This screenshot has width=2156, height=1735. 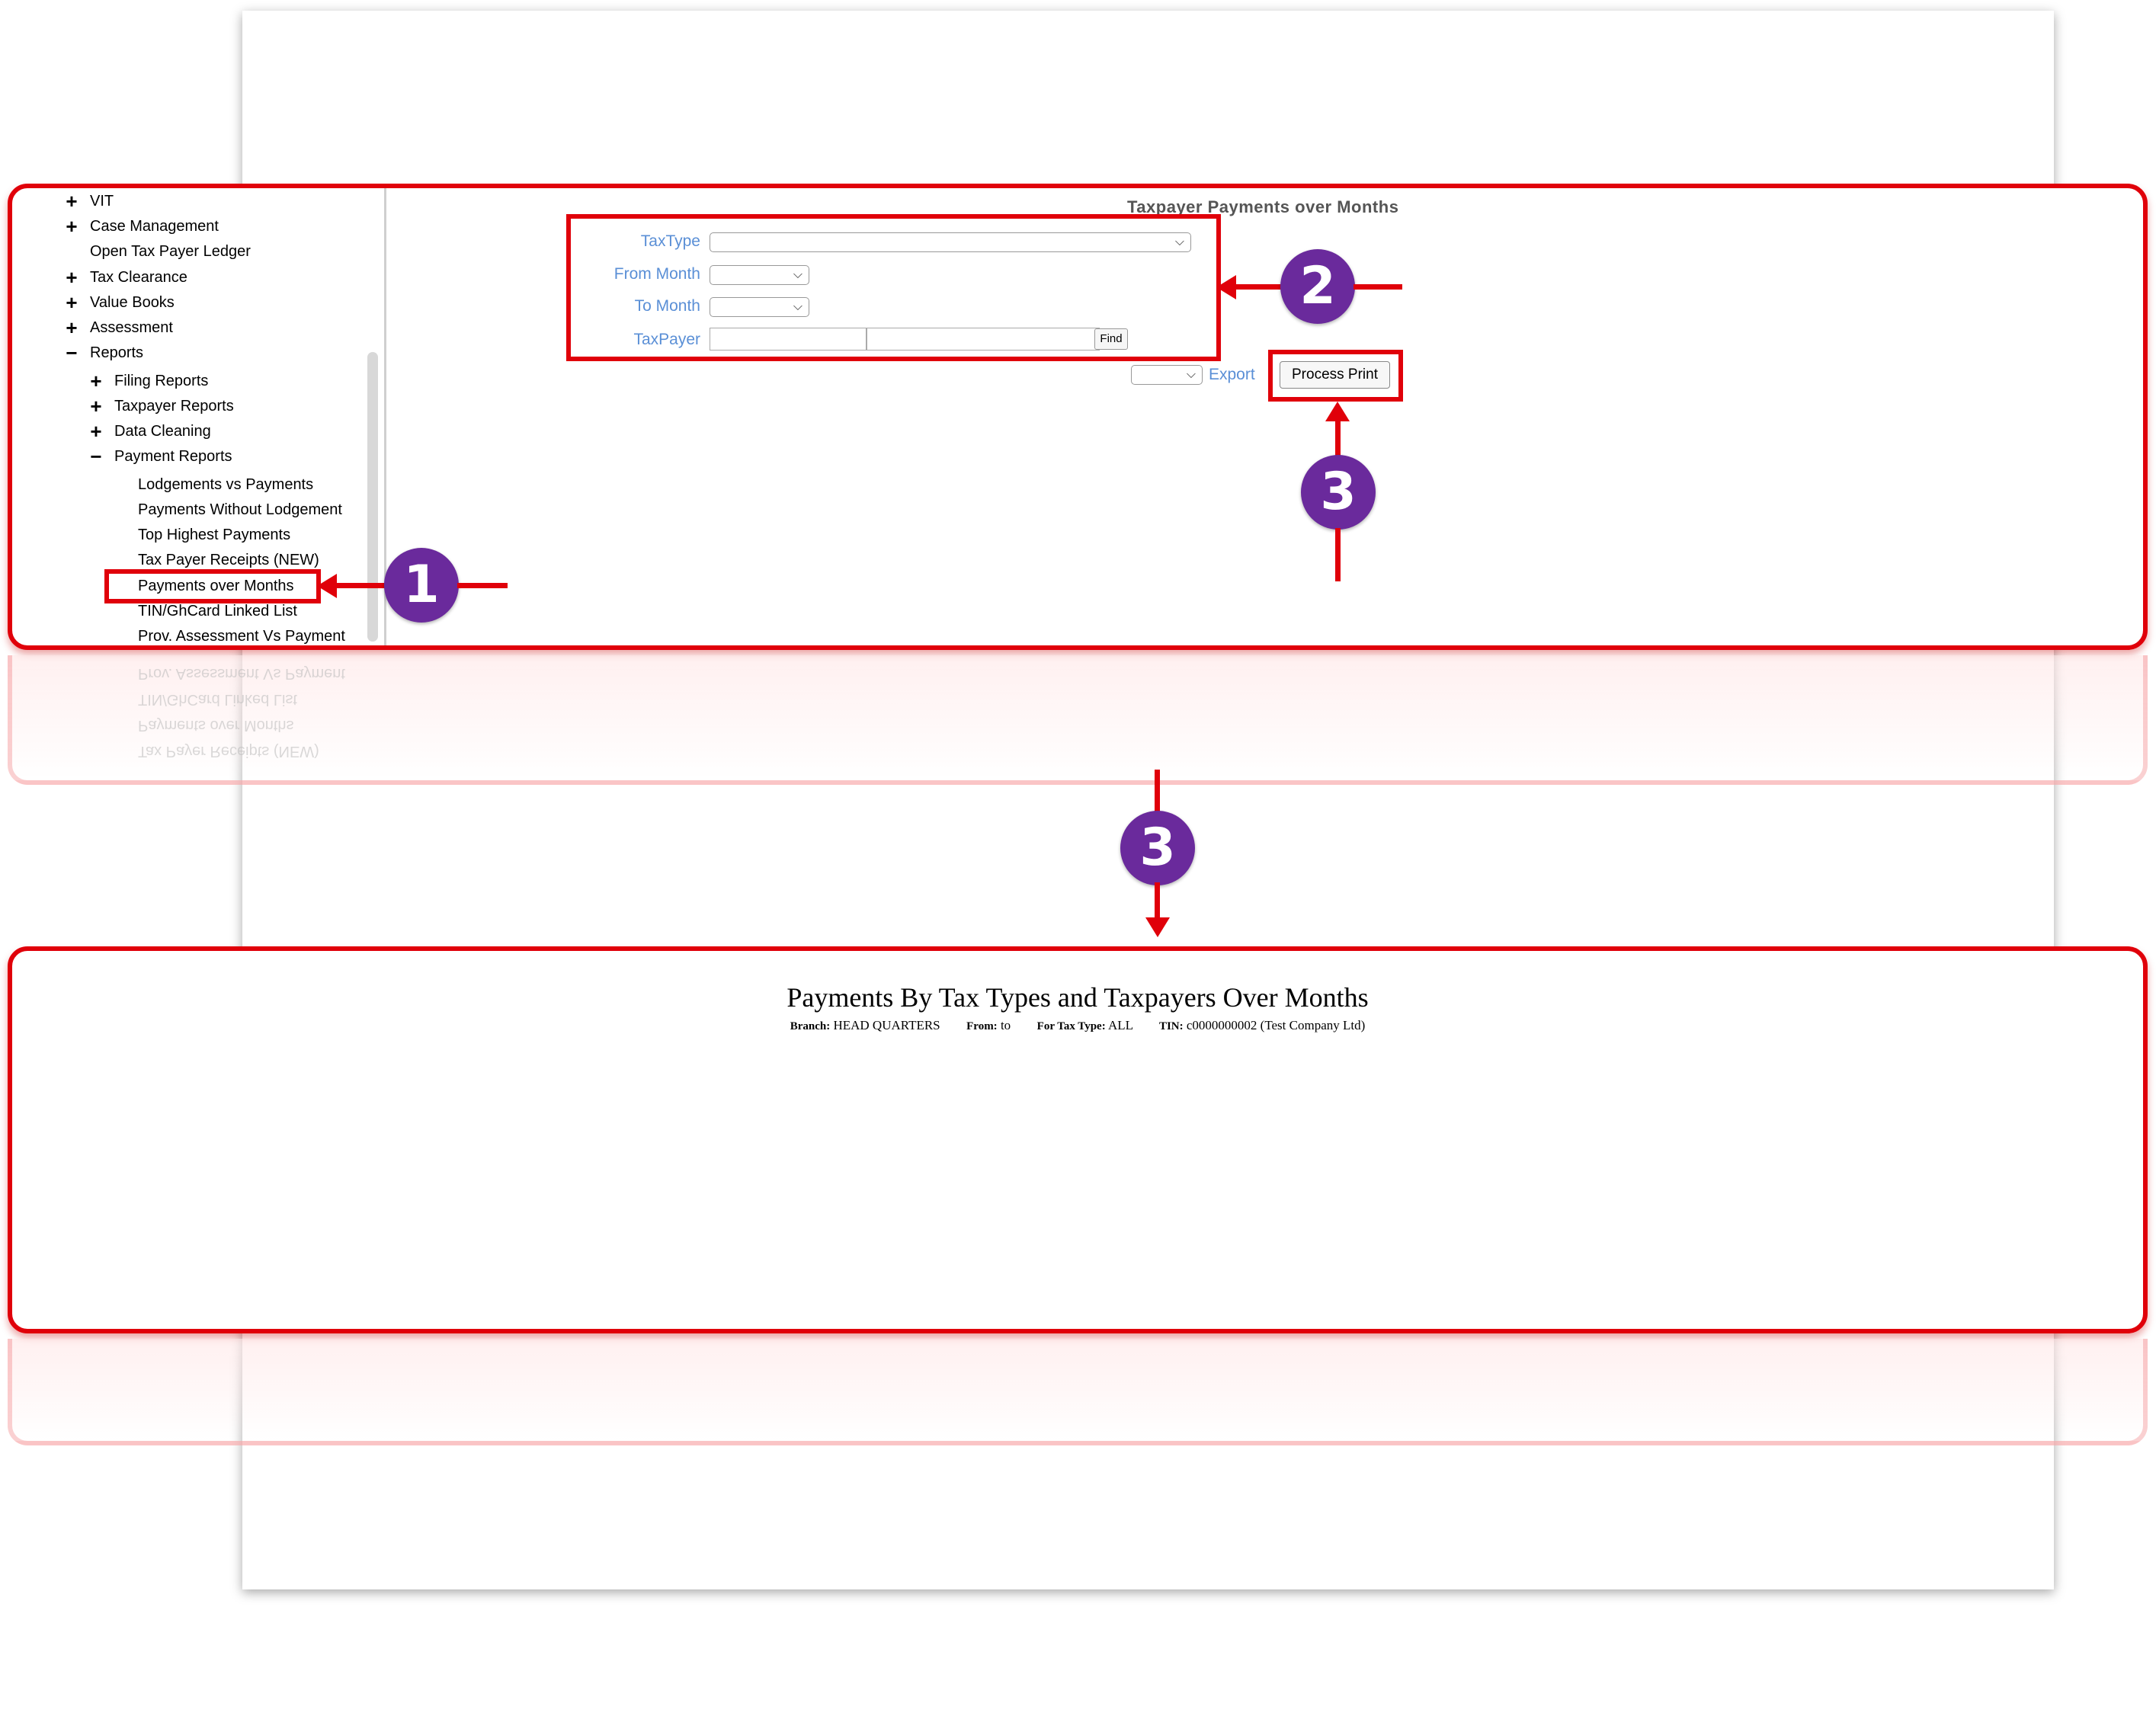 What do you see at coordinates (132, 303) in the screenshot?
I see `tree-item-value-books: Value Books` at bounding box center [132, 303].